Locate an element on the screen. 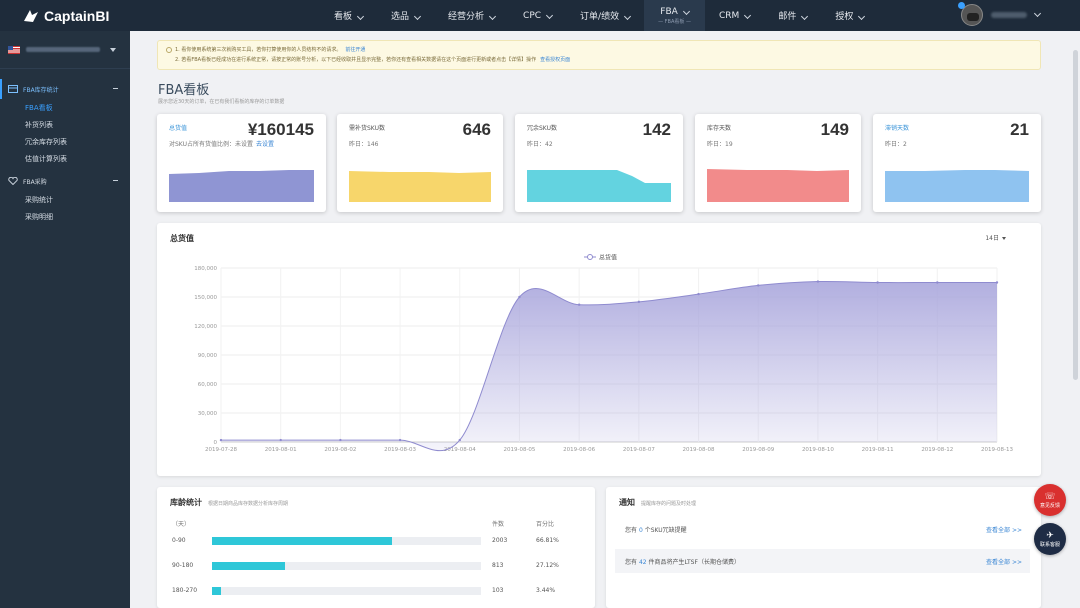  notify-row: 您有 42 件商品将产生LTSF（长期仓储费） 查看全部 >> is located at coordinates (822, 561).